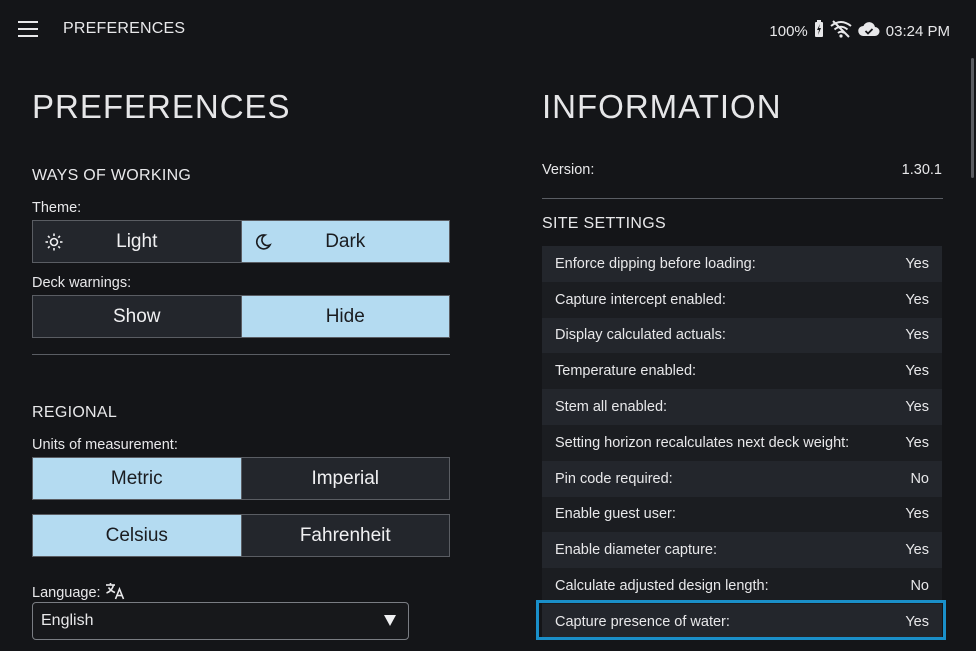 The height and width of the screenshot is (651, 976). Describe the element at coordinates (105, 445) in the screenshot. I see `units-label: Units of measurement:` at that location.